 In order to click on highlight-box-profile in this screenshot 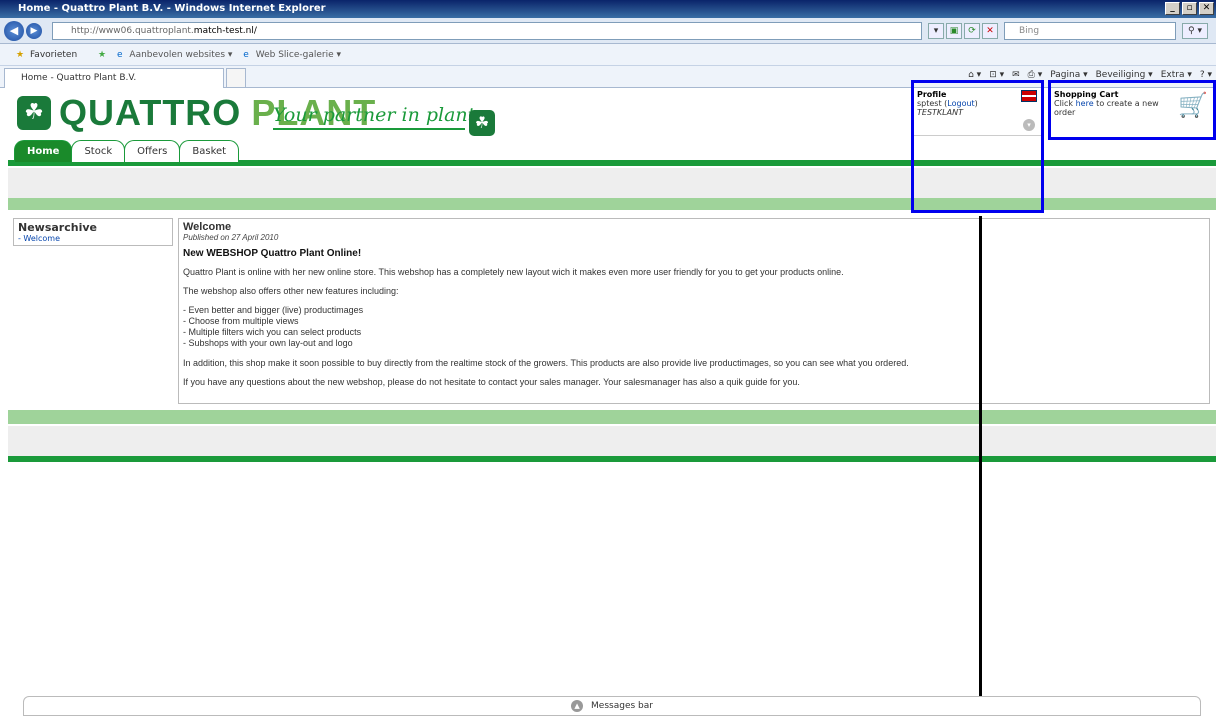, I will do `click(977, 146)`.